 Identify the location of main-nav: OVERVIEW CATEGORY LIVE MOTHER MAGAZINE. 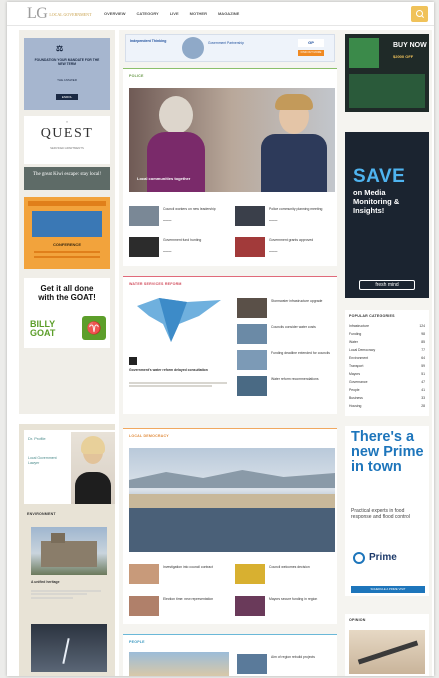
(171, 13).